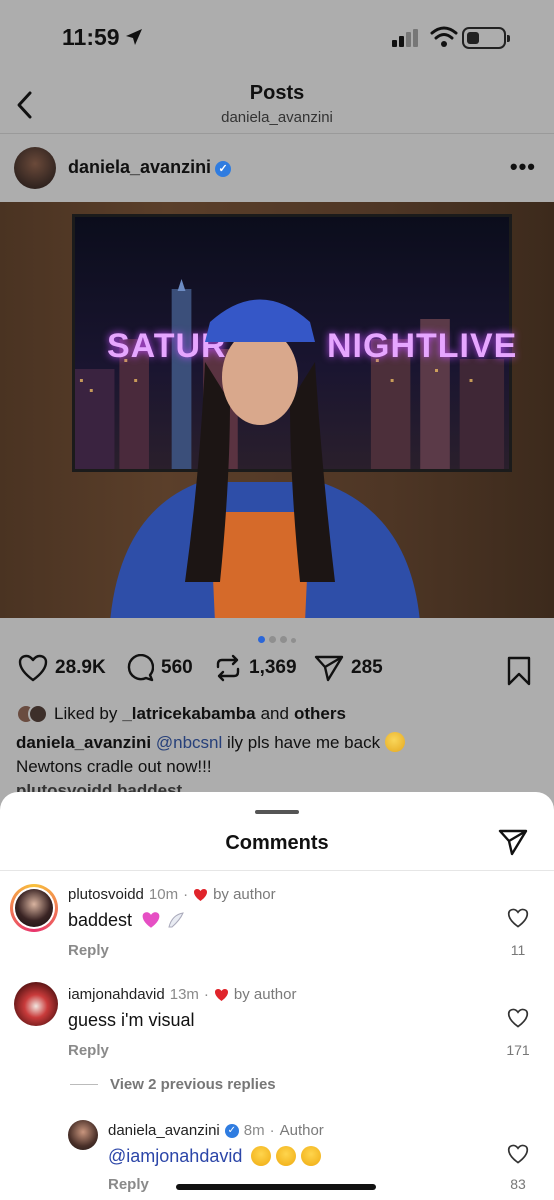 The image size is (554, 1200). Describe the element at coordinates (277, 35) in the screenshot. I see `status-bar: 11:59` at that location.